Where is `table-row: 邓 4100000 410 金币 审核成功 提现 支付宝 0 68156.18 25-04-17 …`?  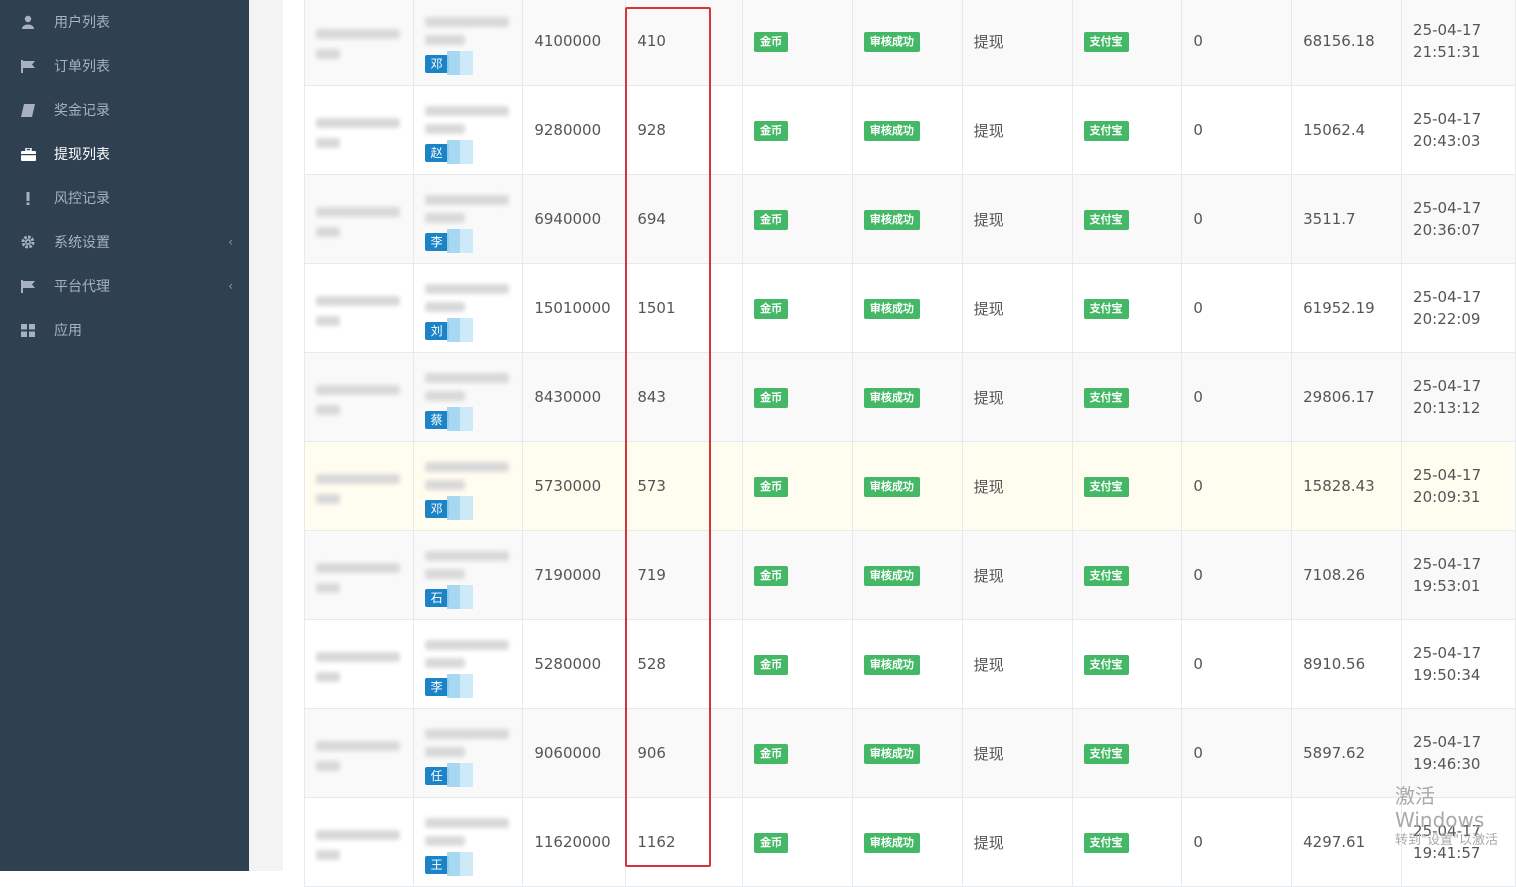
table-row: 邓 4100000 410 金币 审核成功 提现 支付宝 0 68156.18 25-04-17 … is located at coordinates (910, 43).